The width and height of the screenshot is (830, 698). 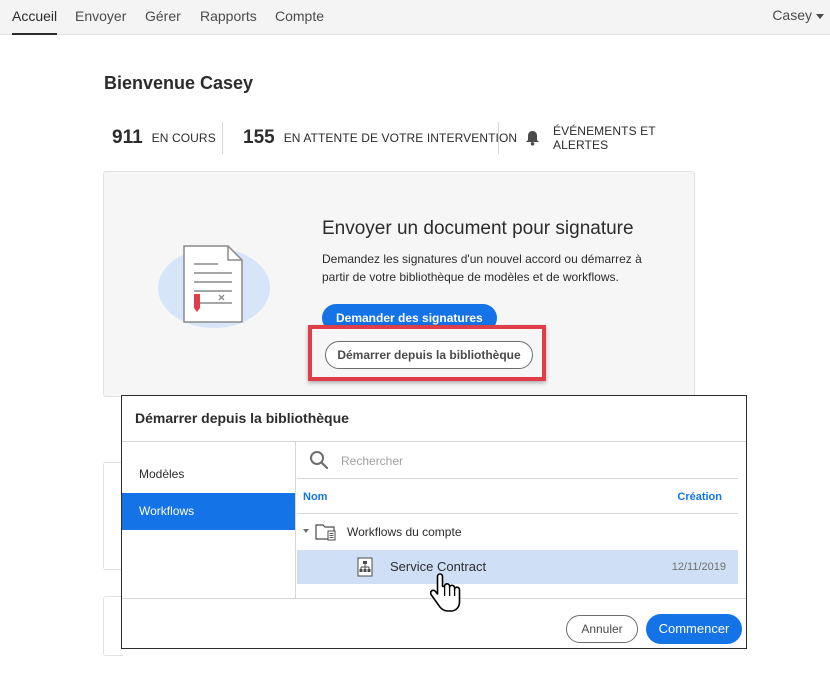 What do you see at coordinates (163, 17) in the screenshot?
I see `nav-item-gerer: Gérer` at bounding box center [163, 17].